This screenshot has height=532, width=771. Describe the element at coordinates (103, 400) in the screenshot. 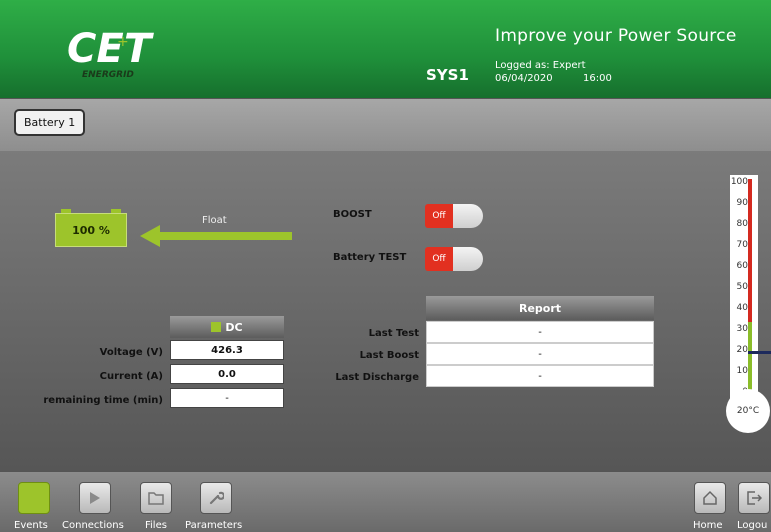

I see `remaining-time-label: remaining time (min)` at that location.